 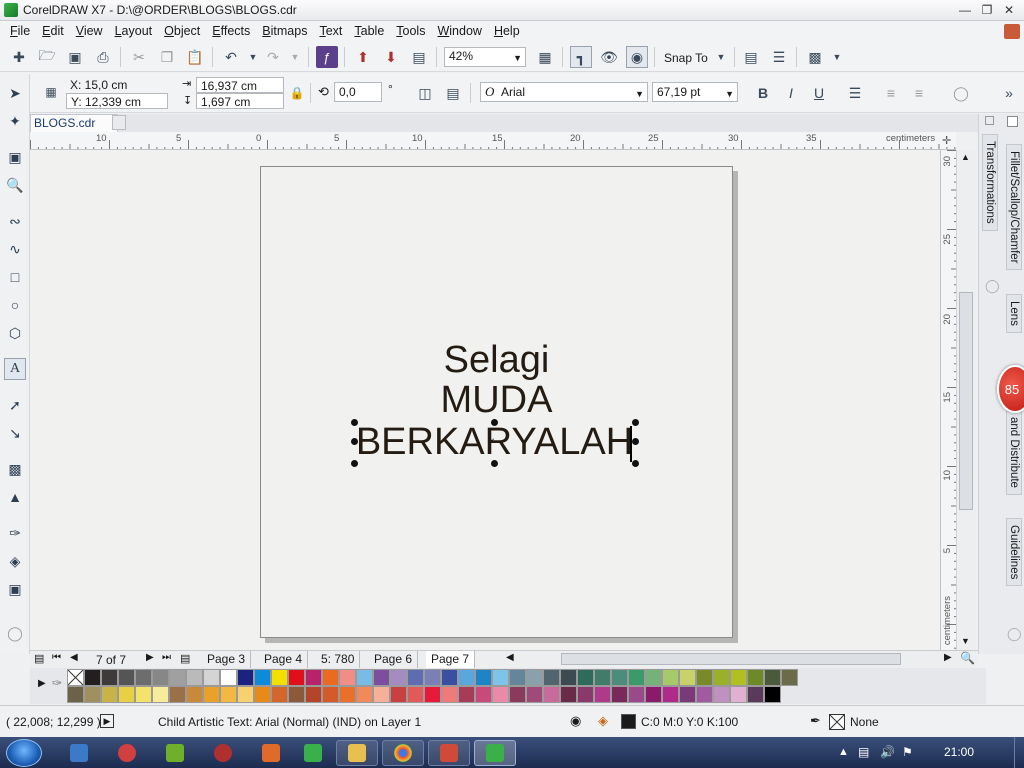 What do you see at coordinates (496, 360) in the screenshot?
I see `artistic-text-line-1: Selagi` at bounding box center [496, 360].